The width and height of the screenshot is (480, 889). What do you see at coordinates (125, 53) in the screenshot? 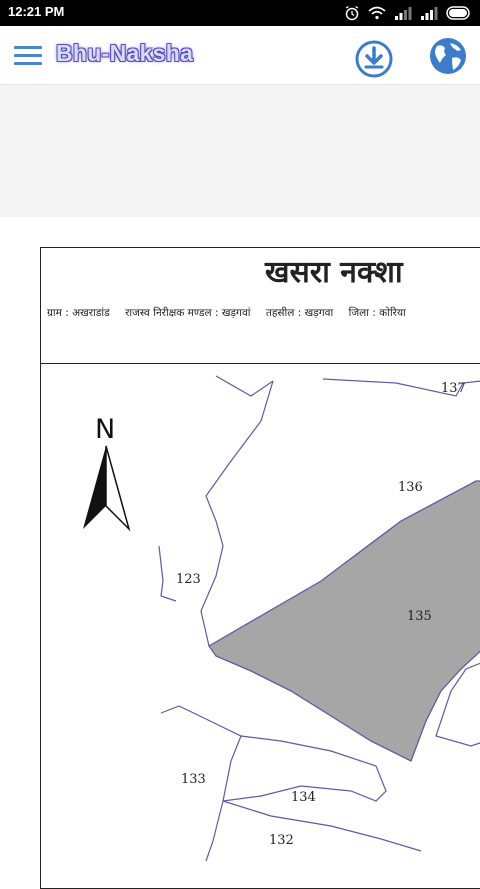
I see `app-title: Bhu-Naksha` at bounding box center [125, 53].